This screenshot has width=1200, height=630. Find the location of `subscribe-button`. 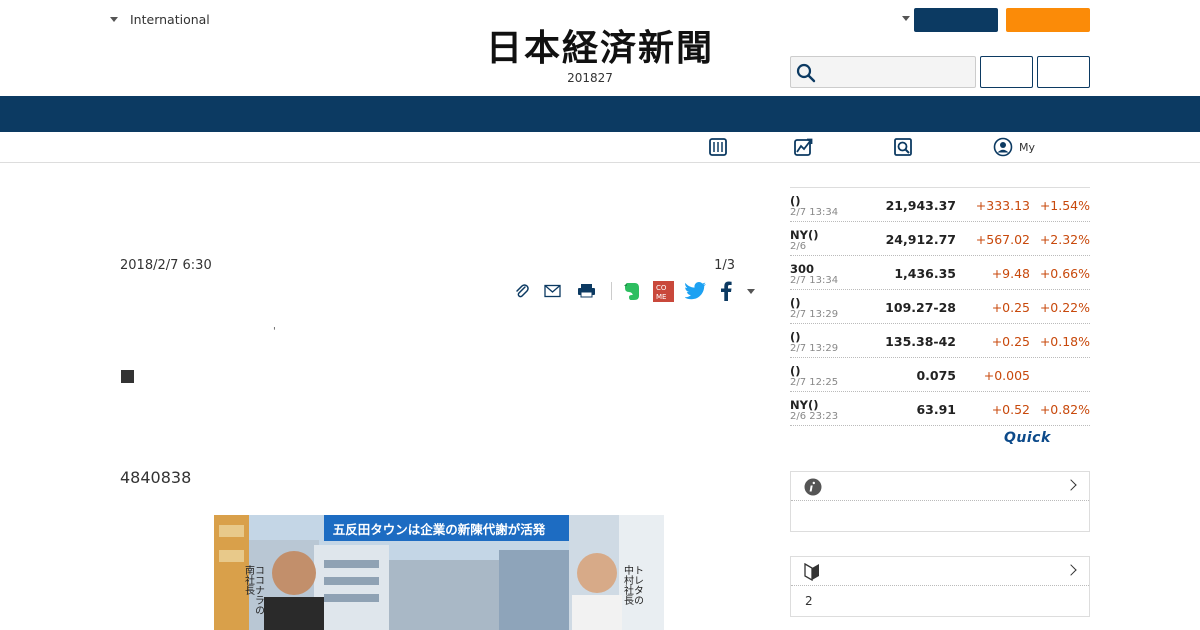

subscribe-button is located at coordinates (1048, 20).